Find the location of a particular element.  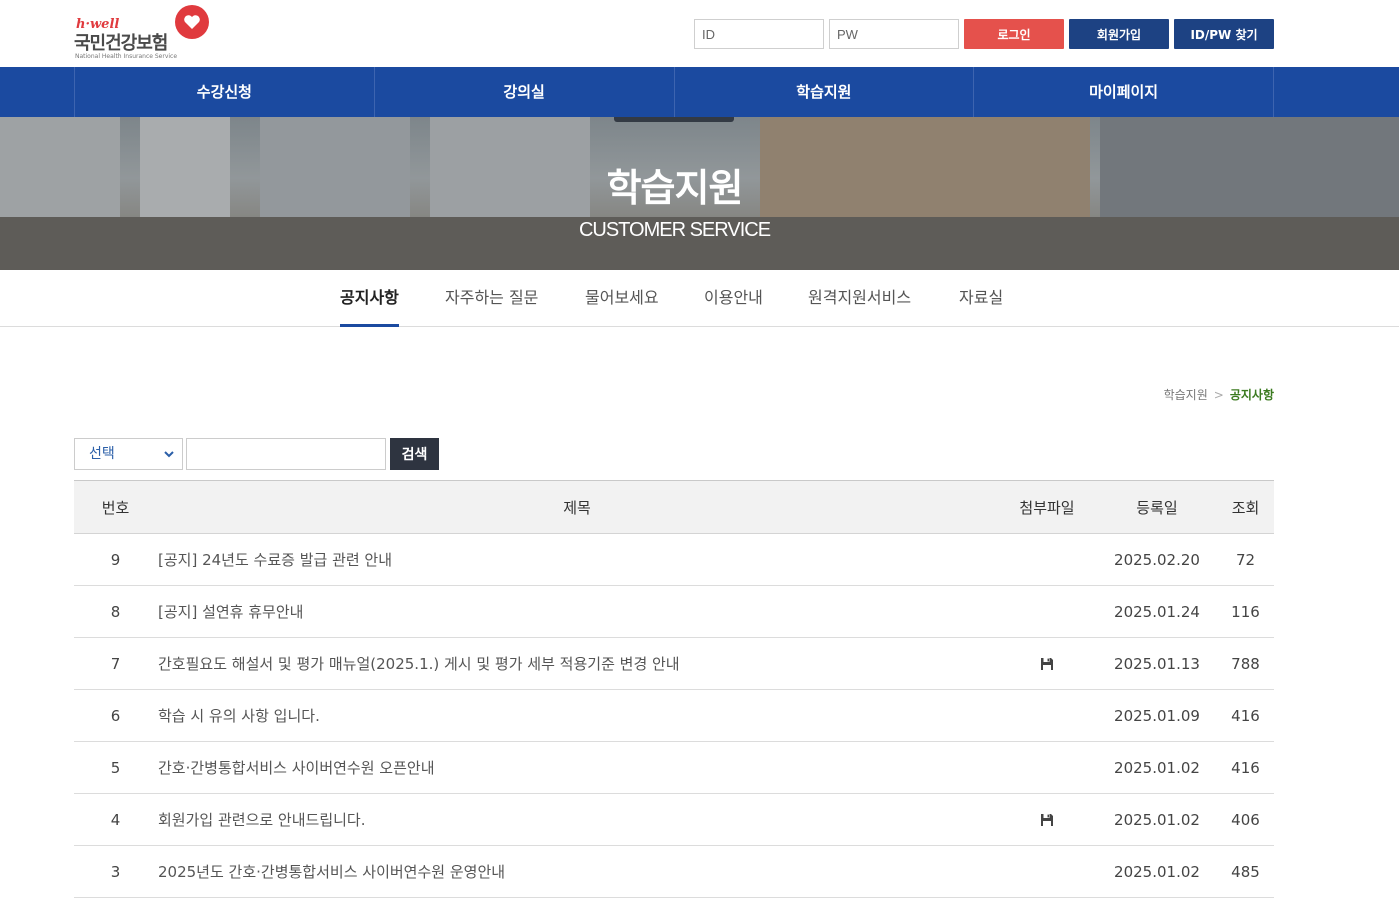

table-header-row: 번호 제목 첨부파일 등록일 조회 is located at coordinates (674, 507).